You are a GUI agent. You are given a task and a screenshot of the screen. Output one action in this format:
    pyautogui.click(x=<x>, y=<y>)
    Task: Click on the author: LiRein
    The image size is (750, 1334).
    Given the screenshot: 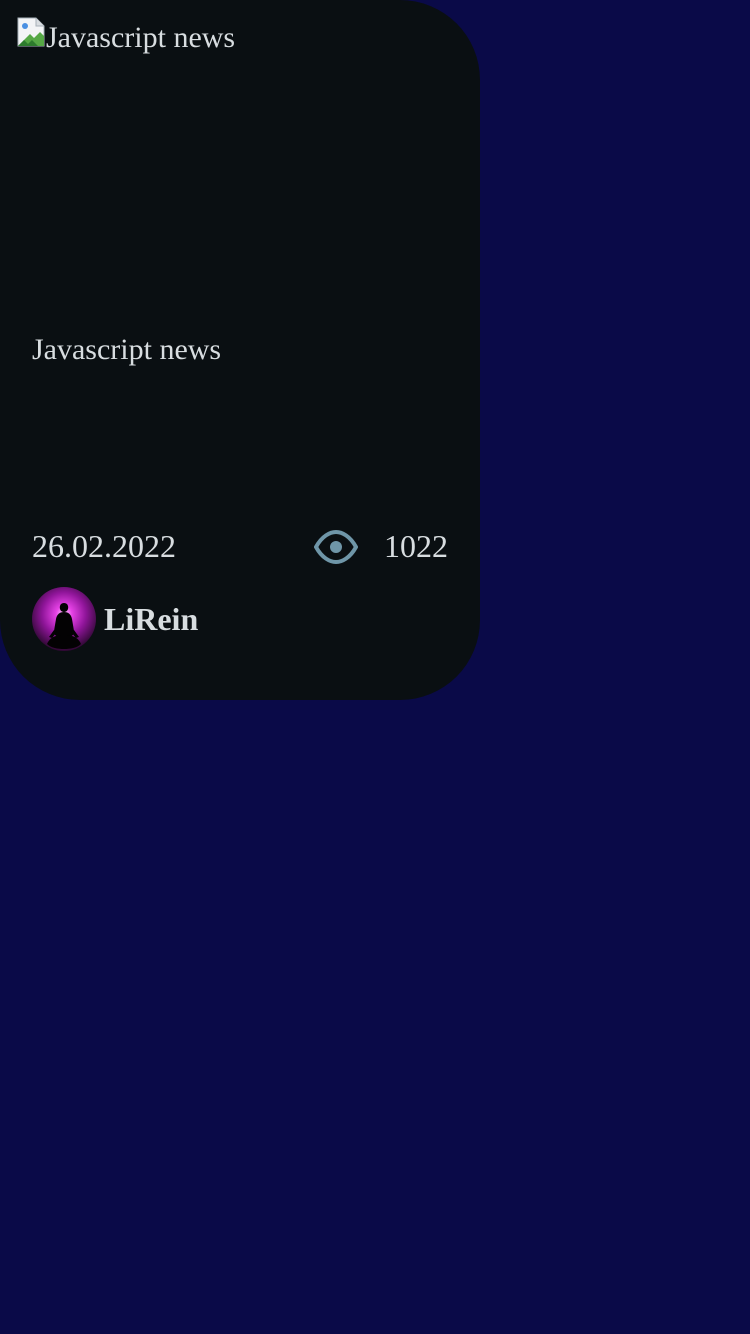 What is the action you would take?
    pyautogui.click(x=115, y=619)
    